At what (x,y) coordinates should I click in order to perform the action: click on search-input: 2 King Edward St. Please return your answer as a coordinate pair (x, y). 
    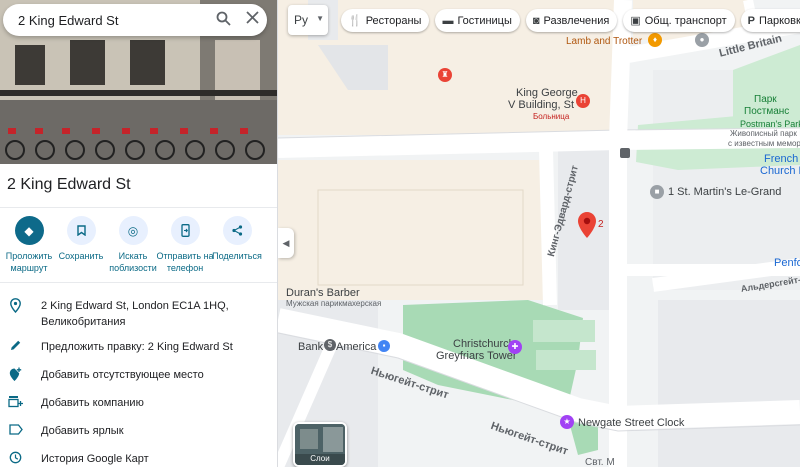
    Looking at the image, I should click on (113, 20).